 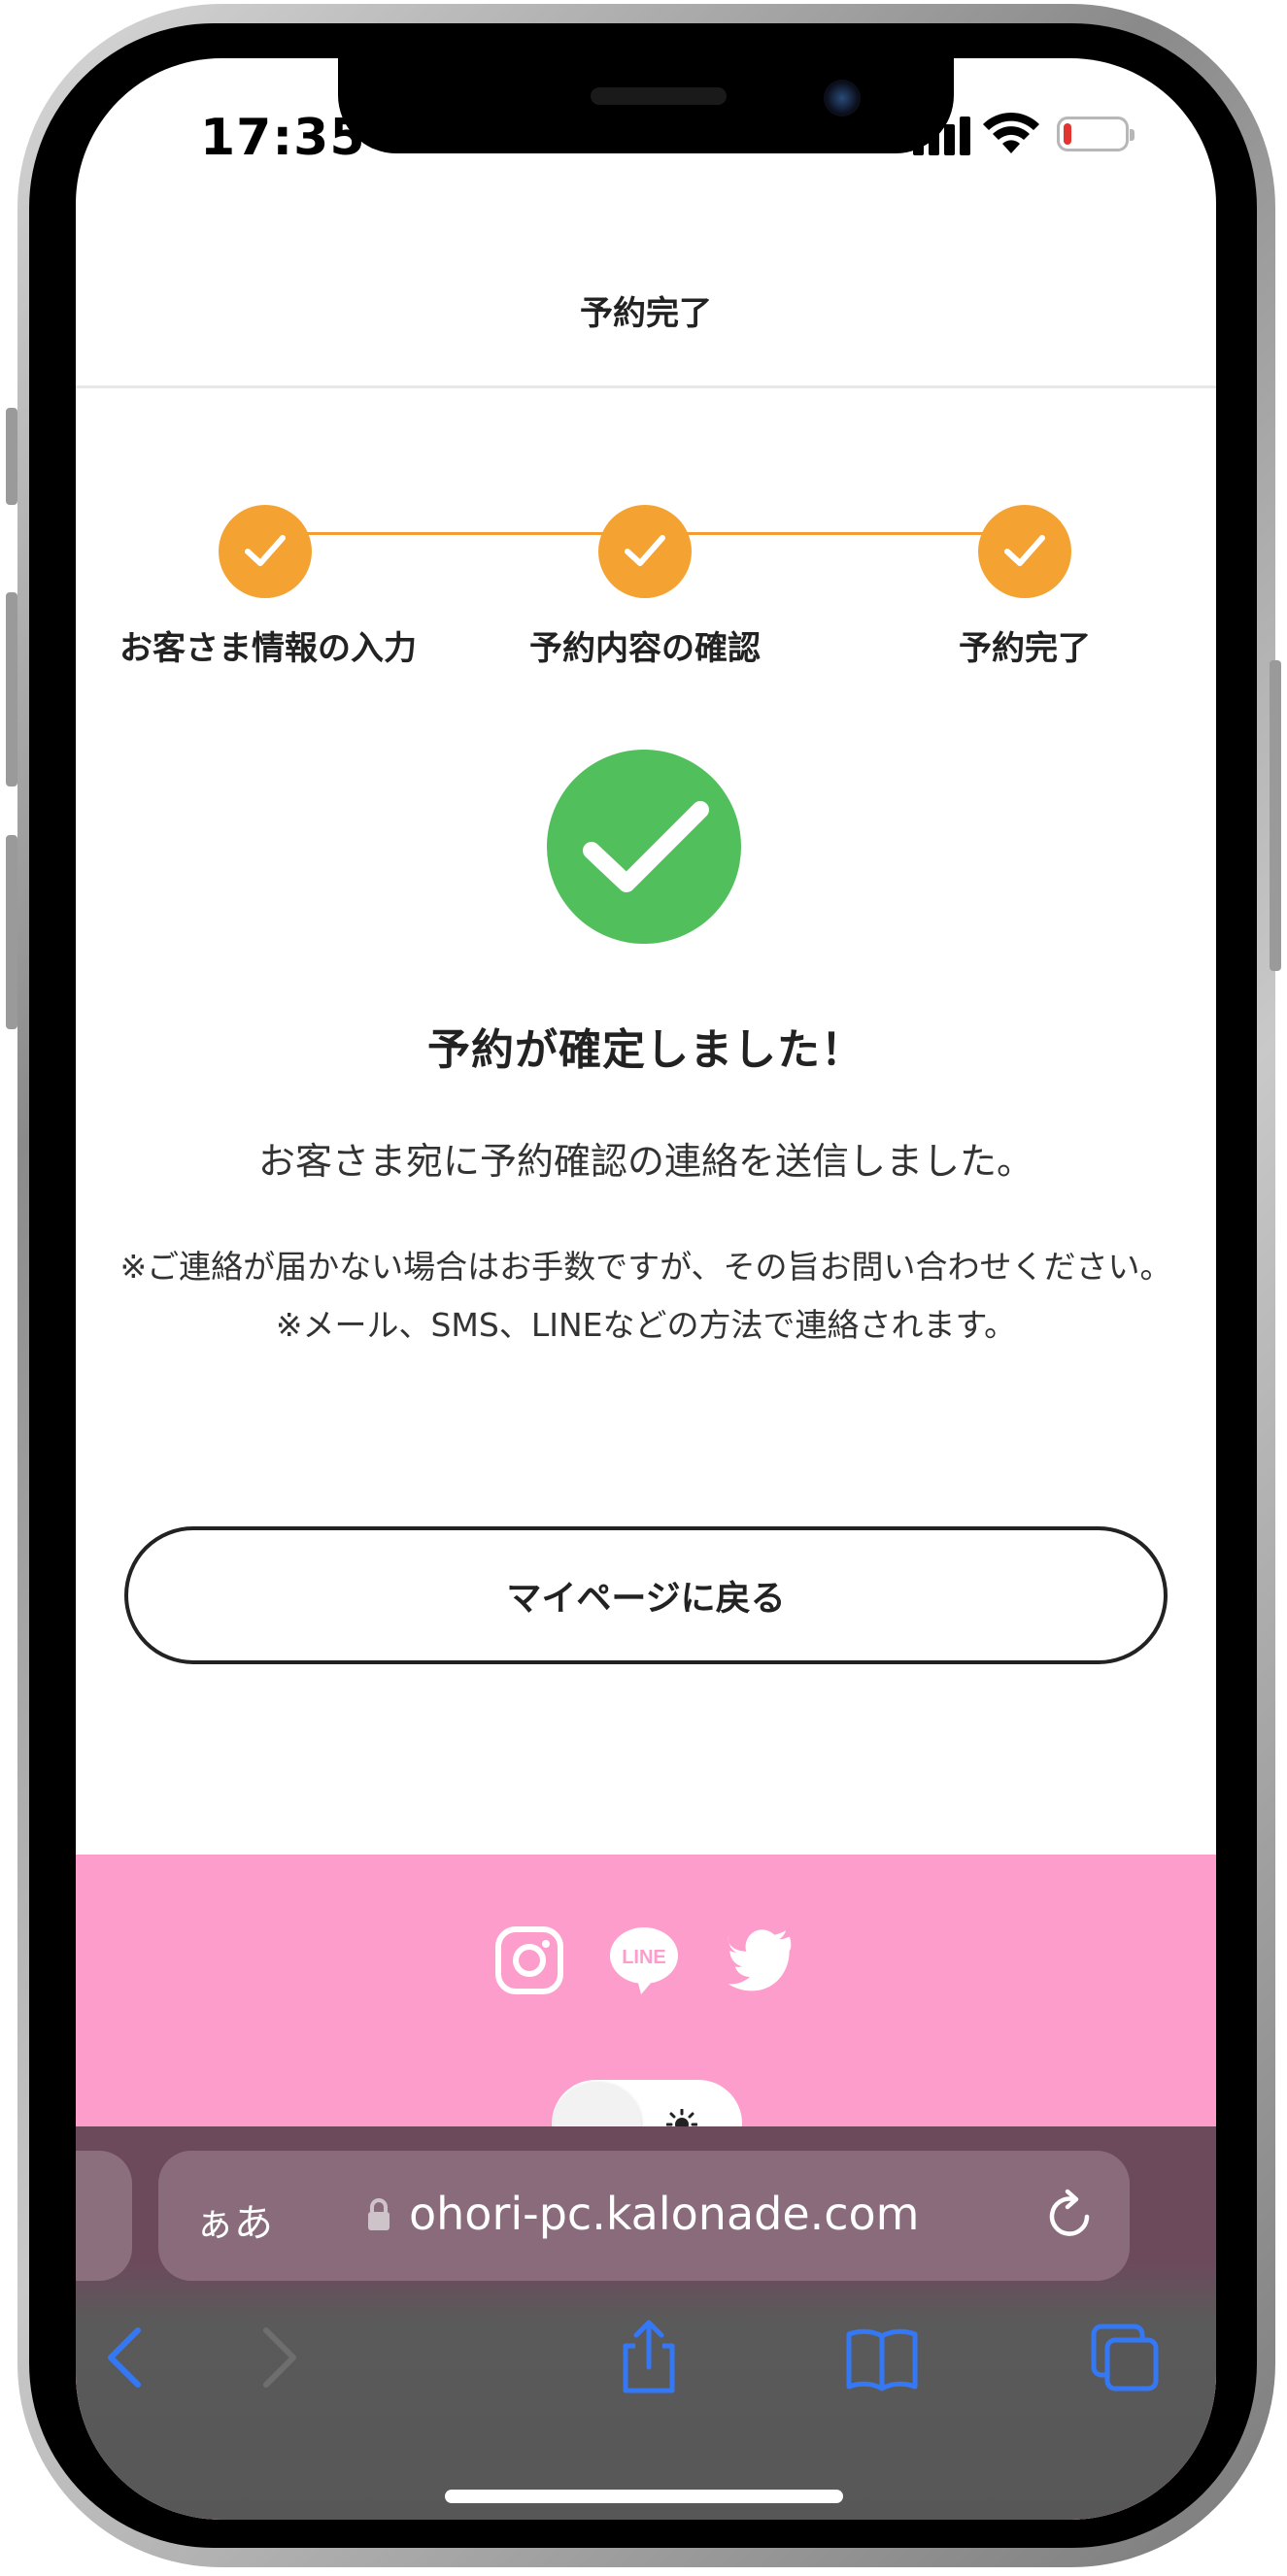 I want to click on bookmarks-icon, so click(x=882, y=2357).